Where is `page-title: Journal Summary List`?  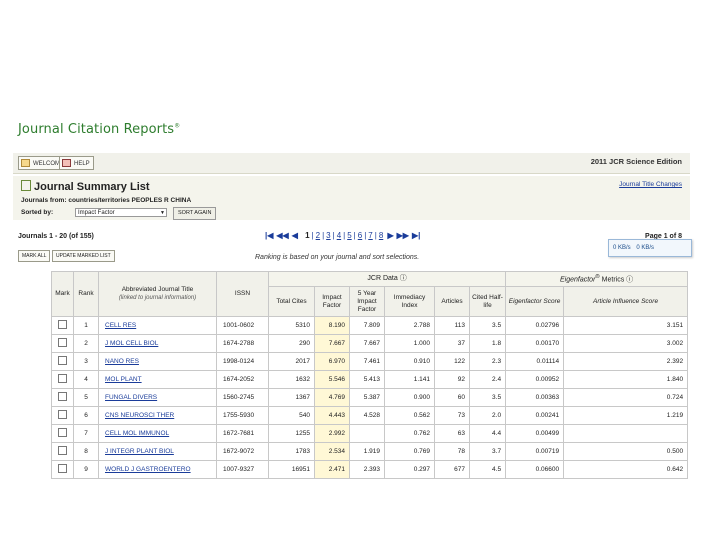
page-title: Journal Summary List is located at coordinates (85, 186).